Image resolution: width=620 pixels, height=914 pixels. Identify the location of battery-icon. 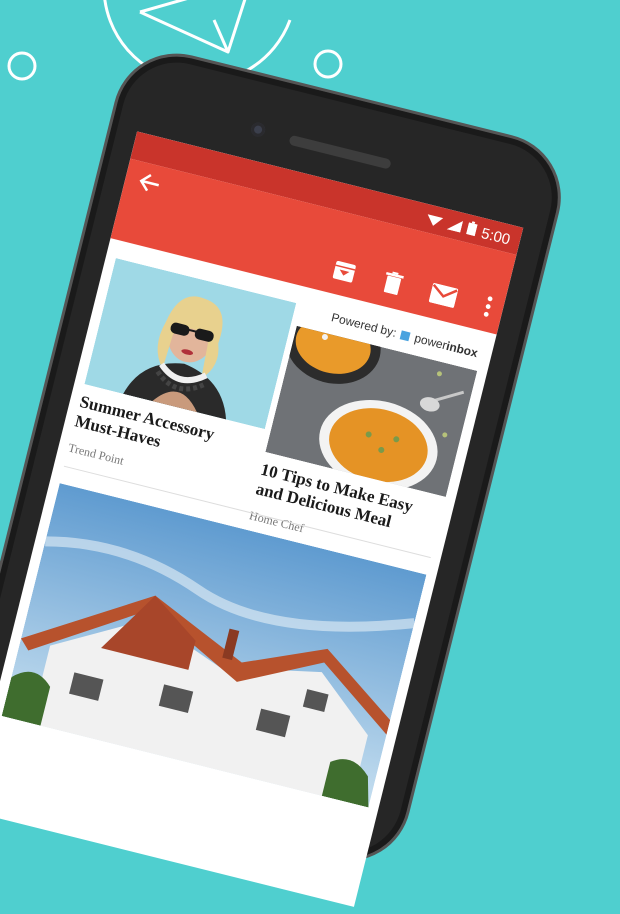
(471, 230).